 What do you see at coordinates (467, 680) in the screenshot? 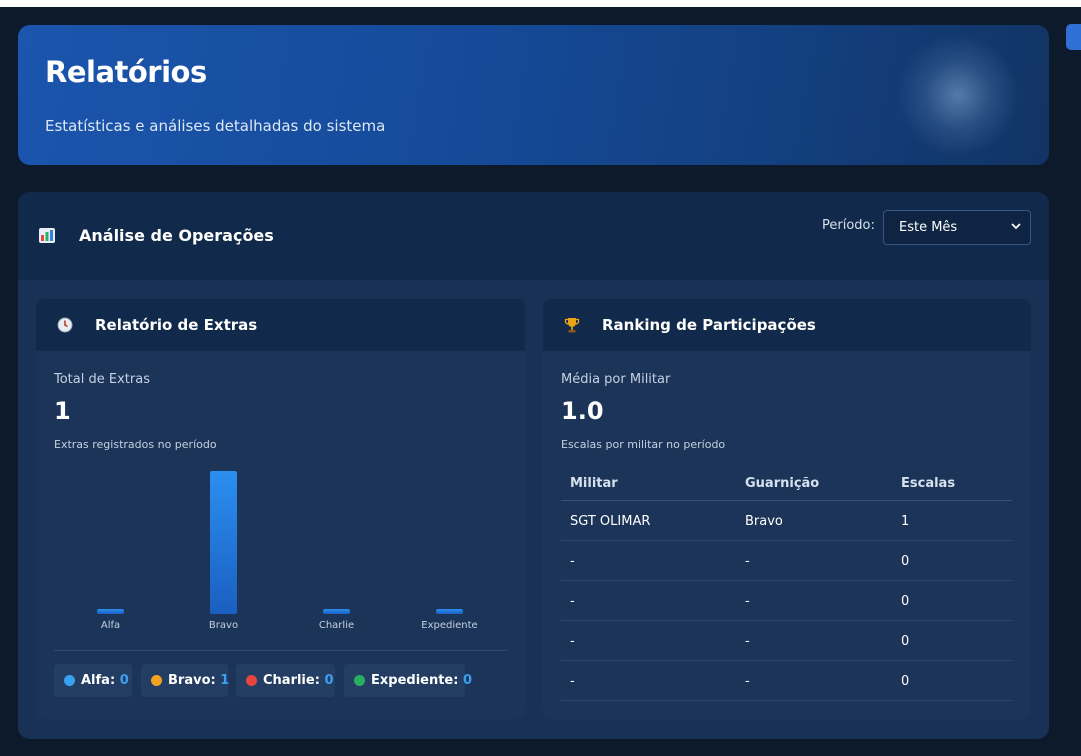
I see `legend-value-expediente: 0` at bounding box center [467, 680].